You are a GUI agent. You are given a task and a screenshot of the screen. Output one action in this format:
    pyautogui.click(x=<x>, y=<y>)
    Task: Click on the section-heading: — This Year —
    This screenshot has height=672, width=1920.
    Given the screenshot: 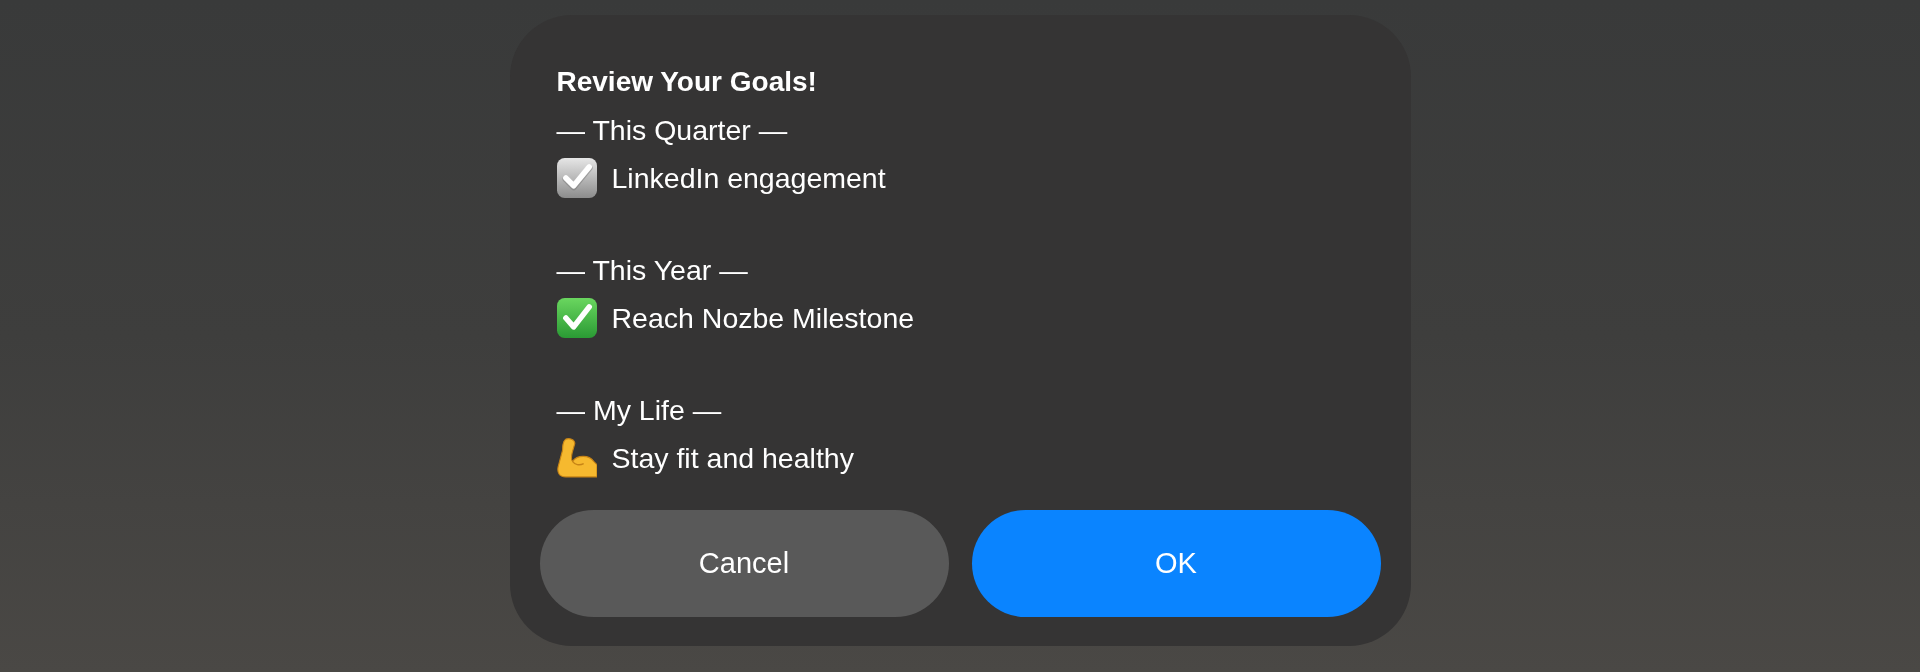 What is the action you would take?
    pyautogui.click(x=652, y=270)
    